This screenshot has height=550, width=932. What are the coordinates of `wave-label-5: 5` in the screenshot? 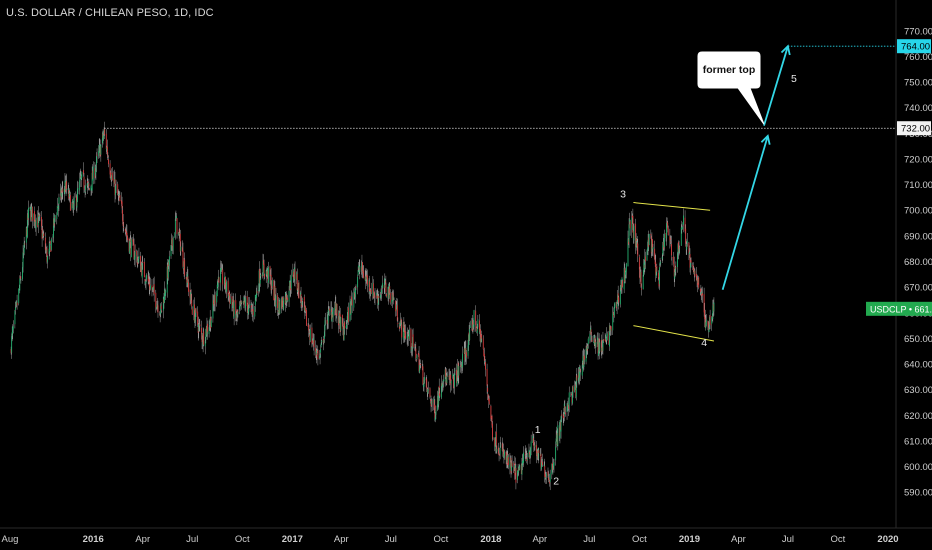 It's located at (794, 79).